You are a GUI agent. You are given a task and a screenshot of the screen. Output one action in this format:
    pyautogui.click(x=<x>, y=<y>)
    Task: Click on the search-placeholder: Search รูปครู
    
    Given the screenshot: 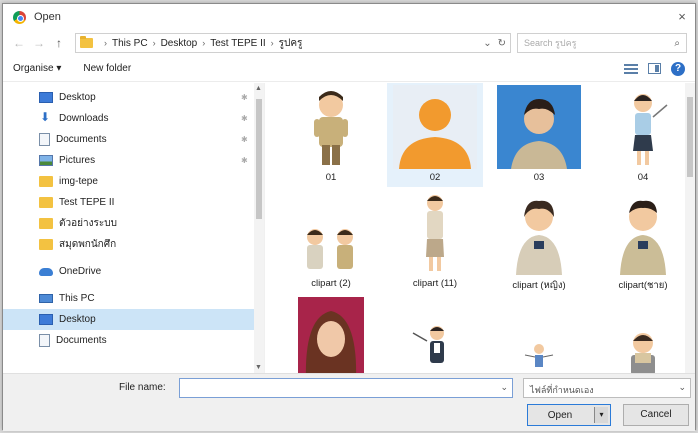 What is the action you would take?
    pyautogui.click(x=550, y=43)
    